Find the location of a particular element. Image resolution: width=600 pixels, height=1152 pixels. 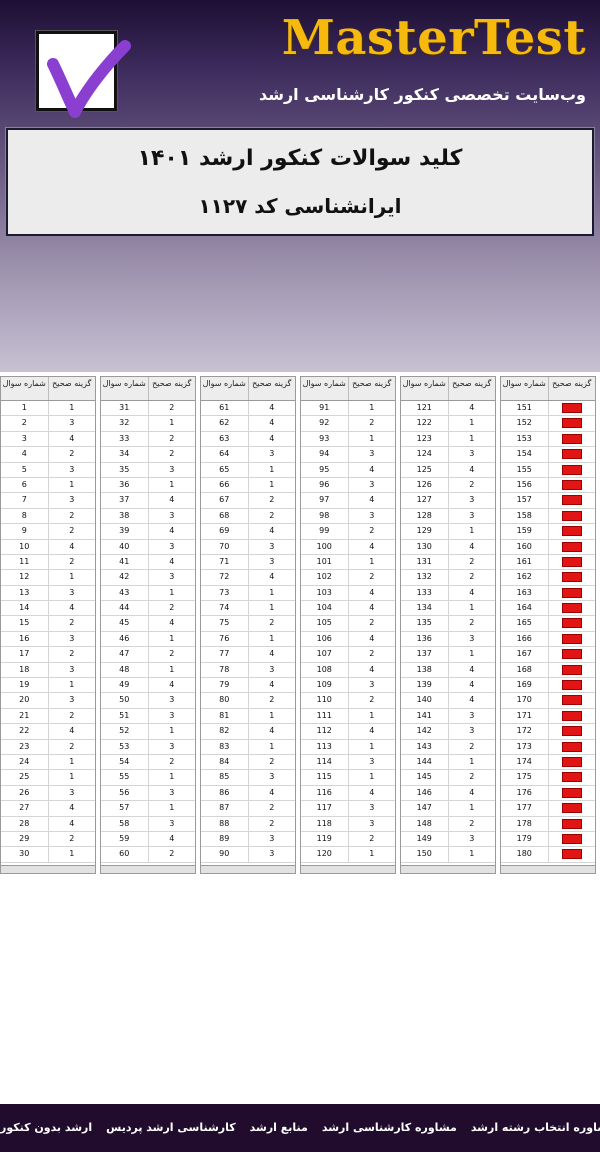

table-row: 137 1 is located at coordinates (448, 655).